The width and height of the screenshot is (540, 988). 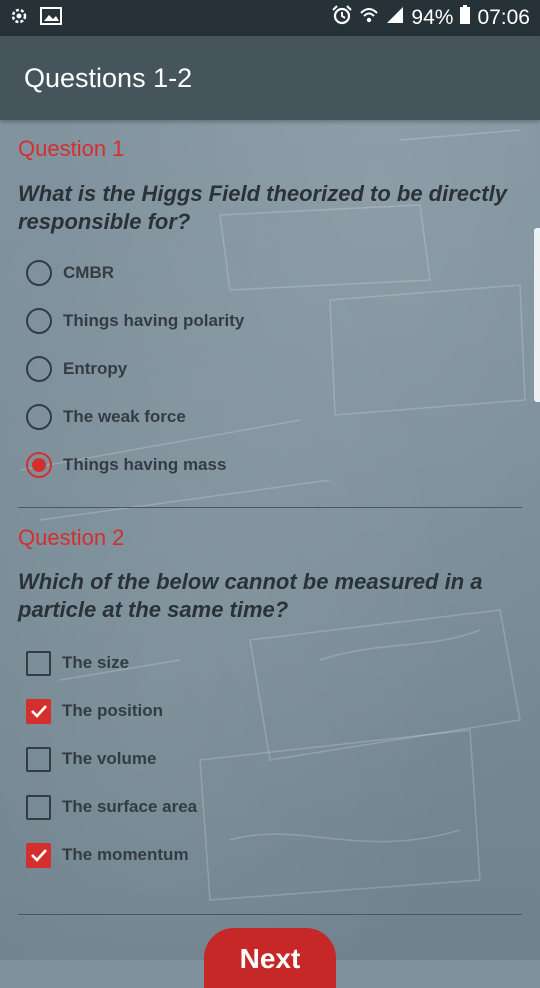 What do you see at coordinates (270, 958) in the screenshot?
I see `next-button: Next` at bounding box center [270, 958].